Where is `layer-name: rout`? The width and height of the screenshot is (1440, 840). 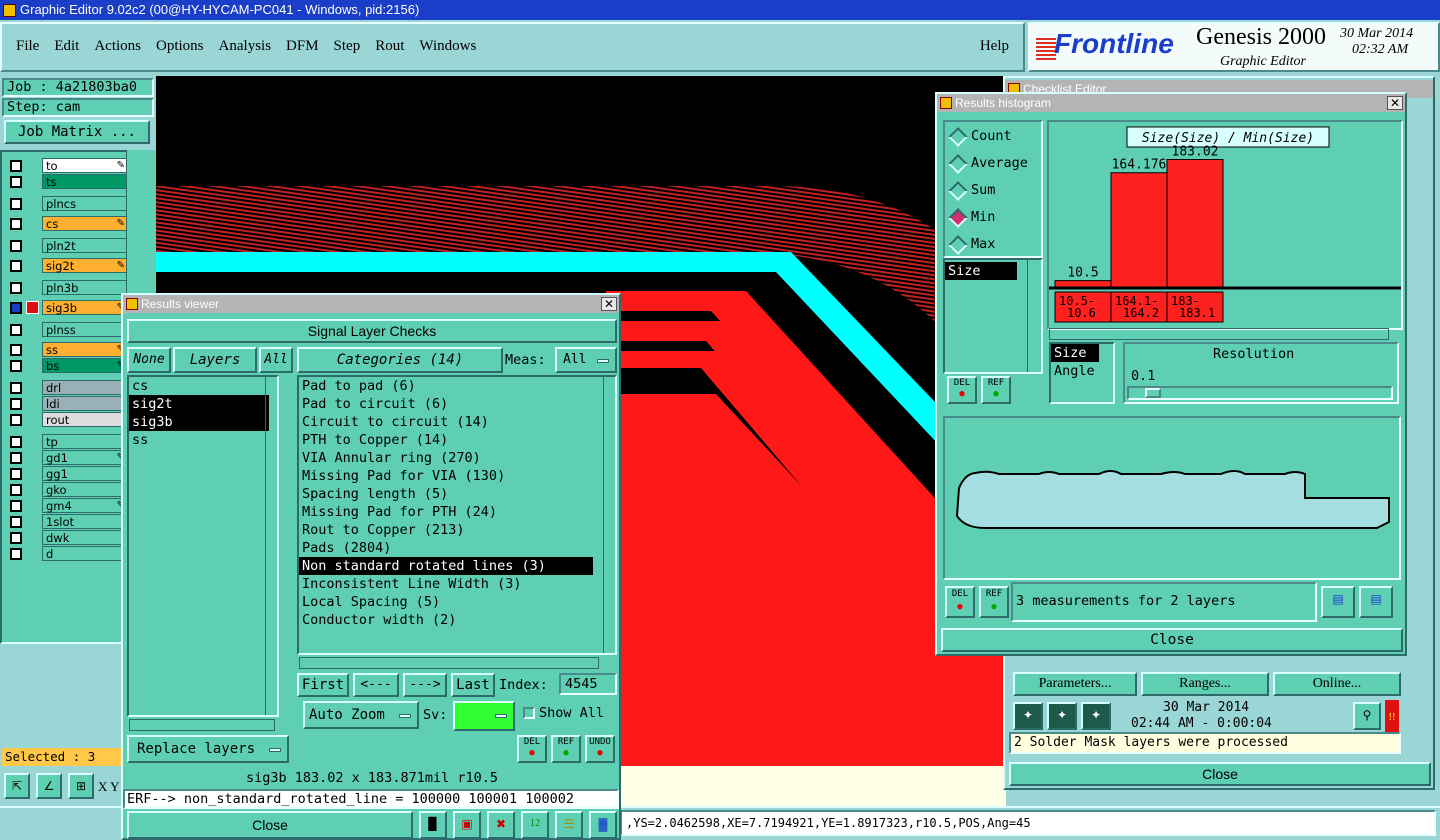 layer-name: rout is located at coordinates (86, 419).